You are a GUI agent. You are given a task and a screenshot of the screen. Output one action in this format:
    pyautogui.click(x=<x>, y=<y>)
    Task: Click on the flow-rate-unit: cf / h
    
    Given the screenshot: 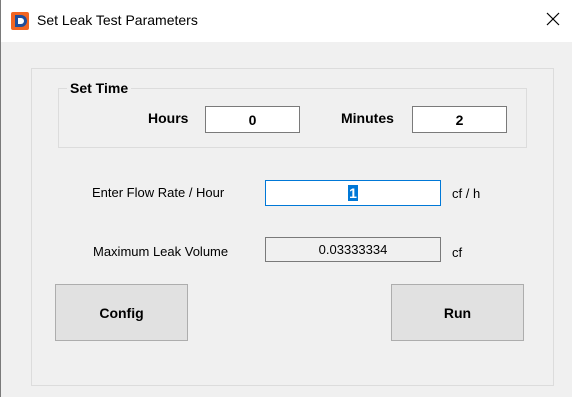 What is the action you would take?
    pyautogui.click(x=466, y=193)
    